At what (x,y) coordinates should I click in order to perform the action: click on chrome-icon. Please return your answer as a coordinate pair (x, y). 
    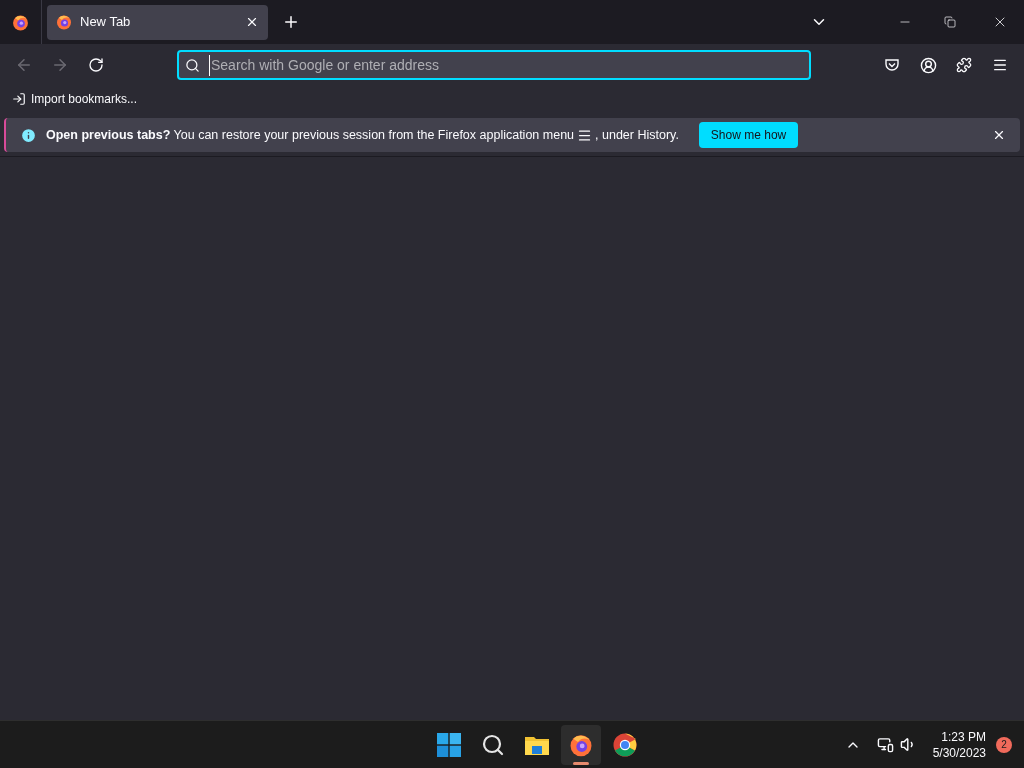
    Looking at the image, I should click on (625, 744).